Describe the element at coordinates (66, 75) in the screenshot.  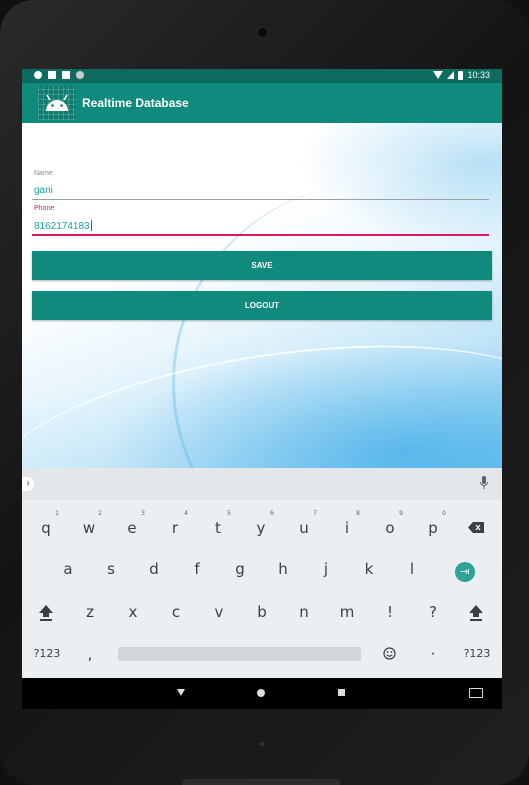
I see `sd-card-notification-icon` at that location.